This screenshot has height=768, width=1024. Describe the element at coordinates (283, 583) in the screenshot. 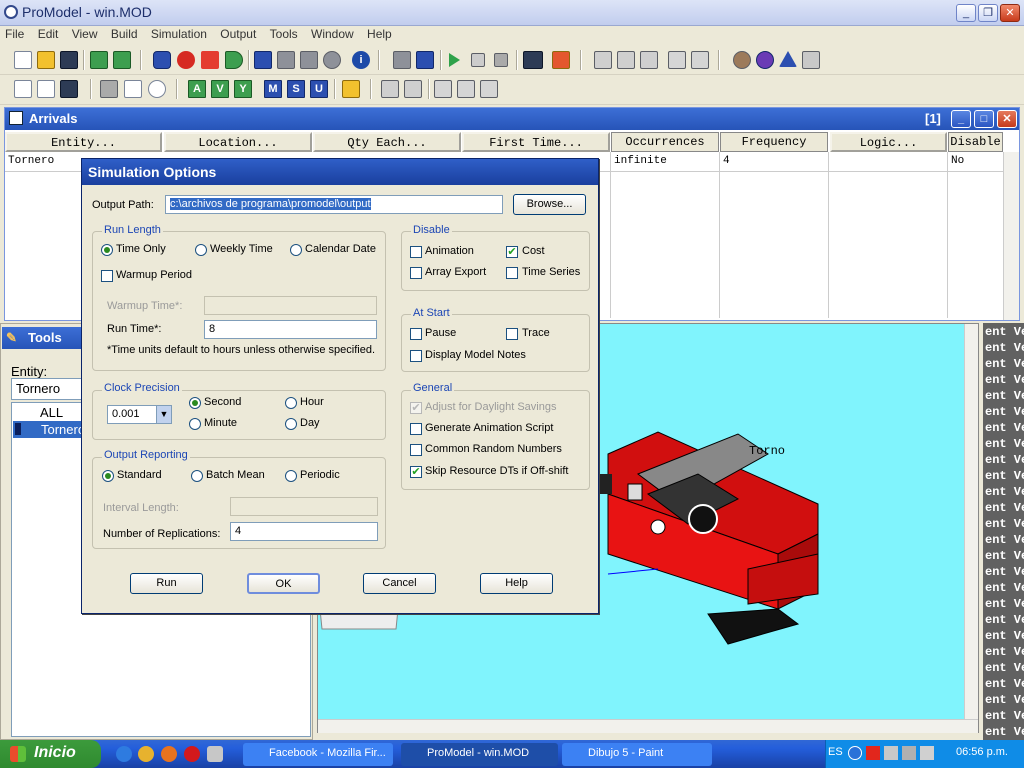

I see `ok-button: OK` at that location.